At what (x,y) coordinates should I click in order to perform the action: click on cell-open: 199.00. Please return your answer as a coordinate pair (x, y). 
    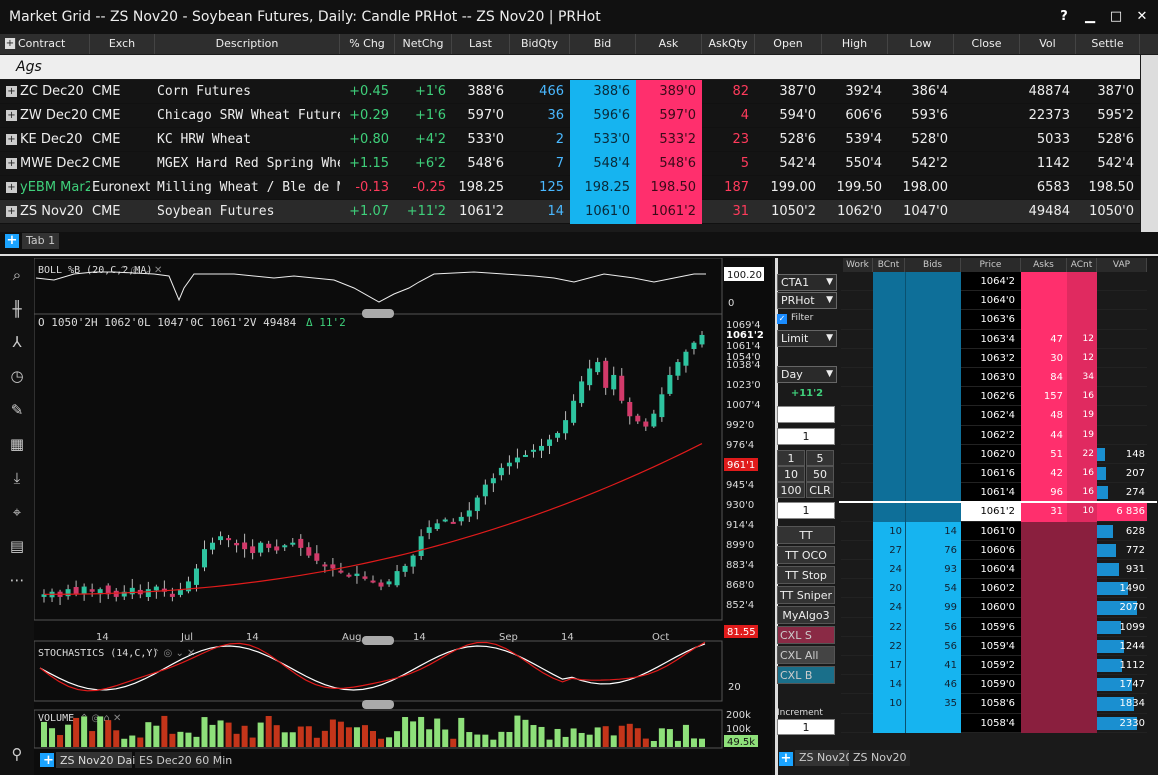
    Looking at the image, I should click on (788, 188).